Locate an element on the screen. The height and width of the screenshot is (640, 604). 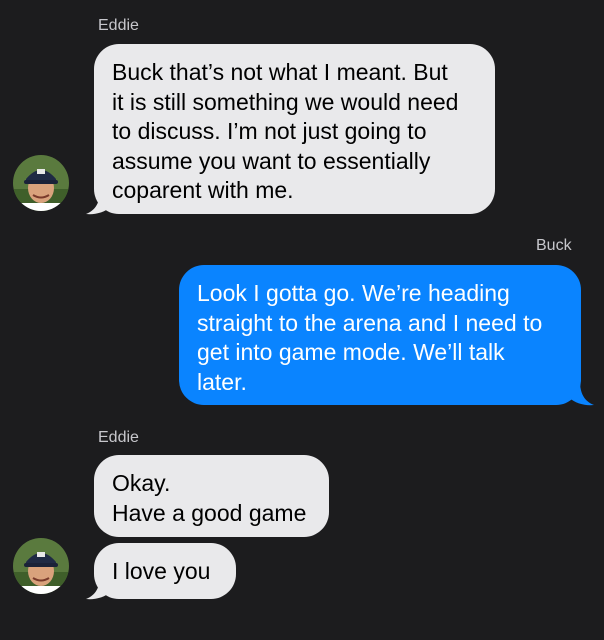
message-bubble-incoming: Okay. Have a good game is located at coordinates (211, 496).